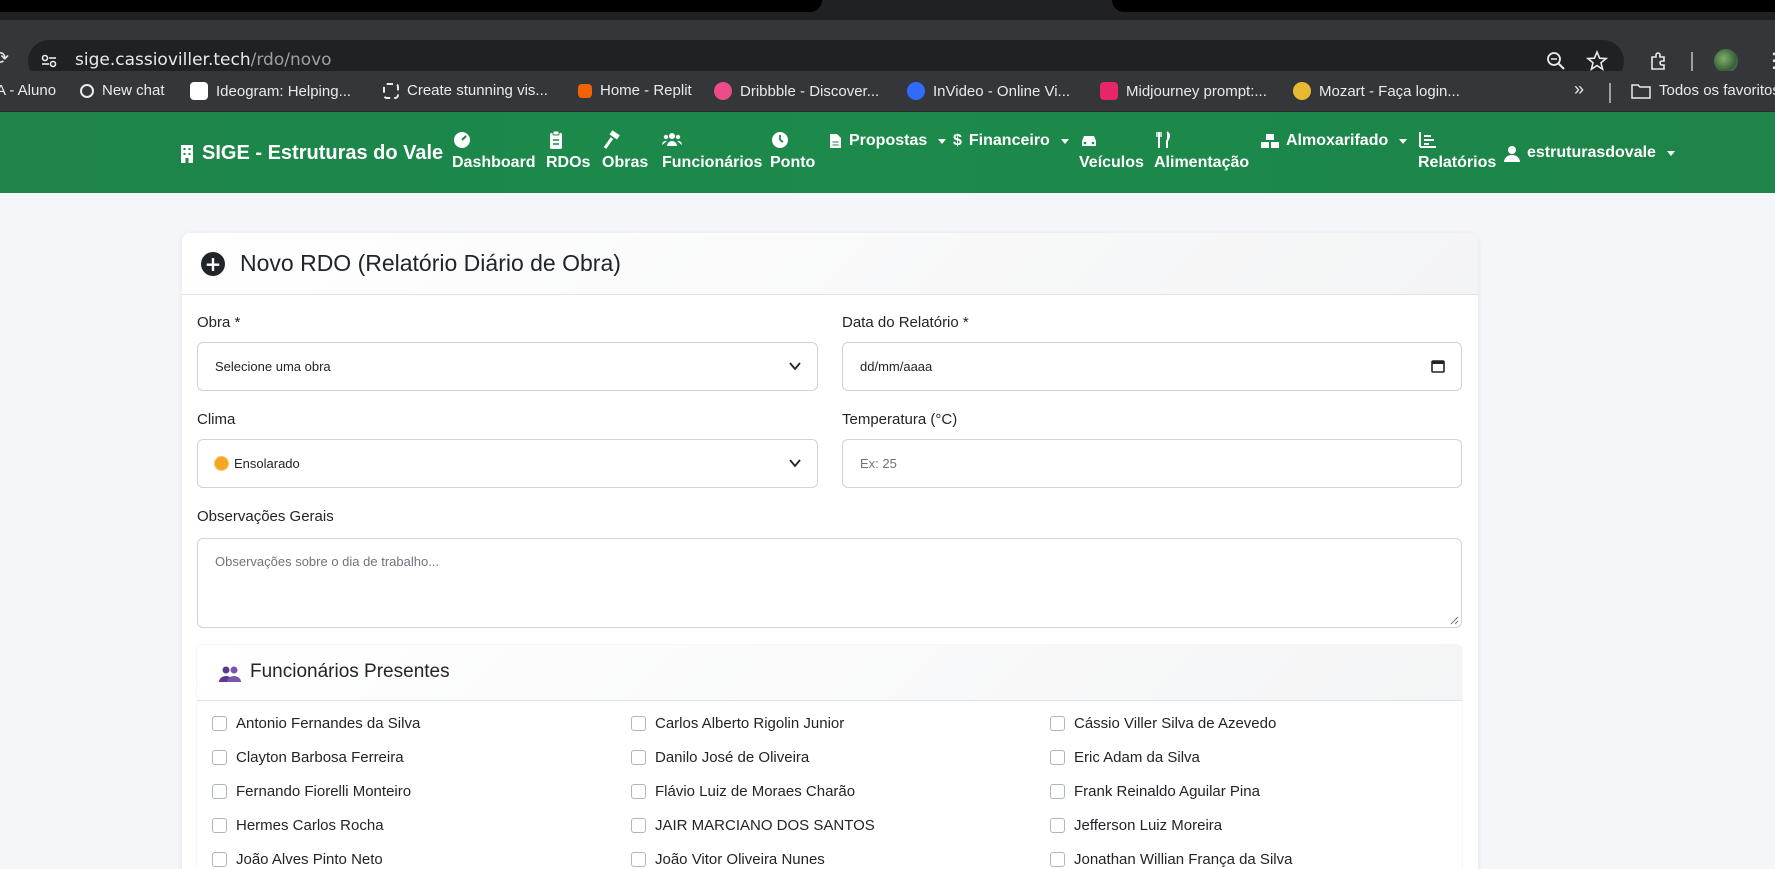  I want to click on temperatura-input: Ex: 25, so click(1152, 463).